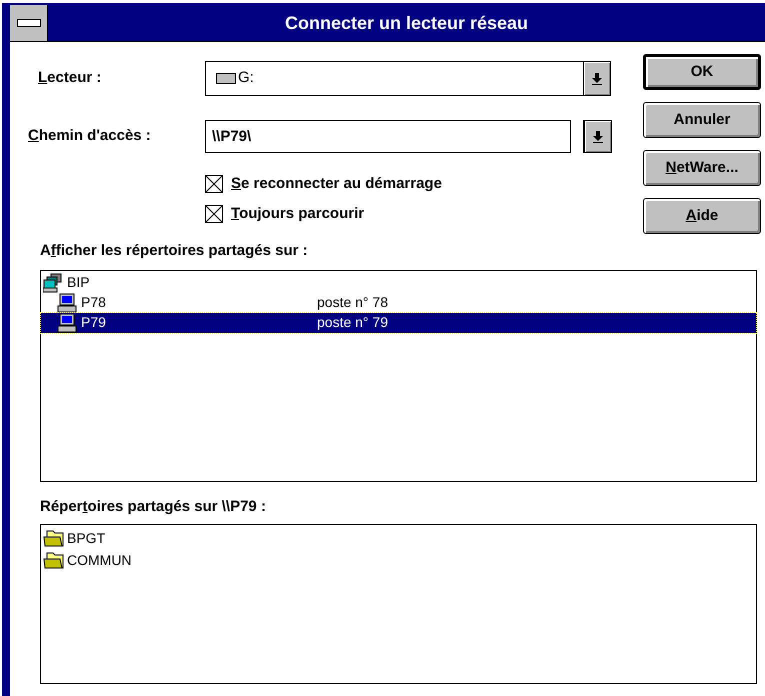  I want to click on list-item: BPGT, so click(398, 538).